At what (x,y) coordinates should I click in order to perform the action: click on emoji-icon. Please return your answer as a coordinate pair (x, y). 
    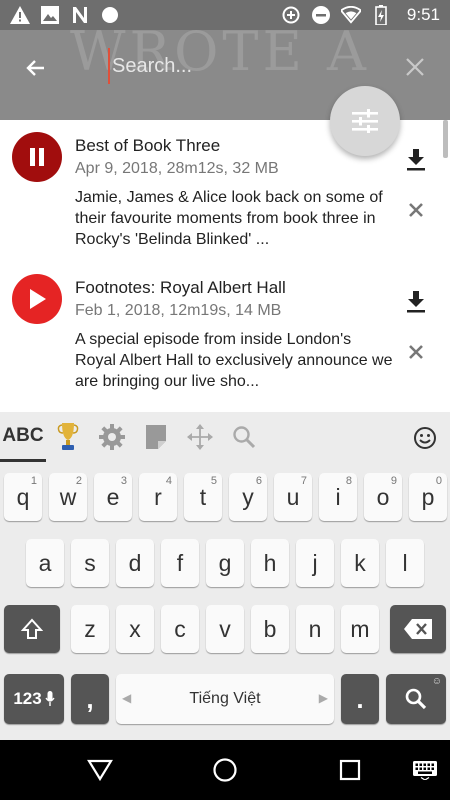
    Looking at the image, I should click on (425, 438).